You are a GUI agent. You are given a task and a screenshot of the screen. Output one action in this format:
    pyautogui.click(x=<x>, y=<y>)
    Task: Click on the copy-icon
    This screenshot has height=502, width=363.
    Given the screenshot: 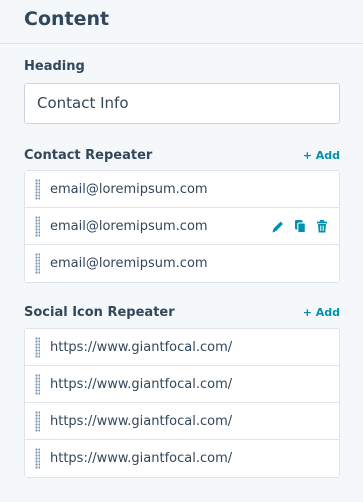 What is the action you would take?
    pyautogui.click(x=300, y=226)
    